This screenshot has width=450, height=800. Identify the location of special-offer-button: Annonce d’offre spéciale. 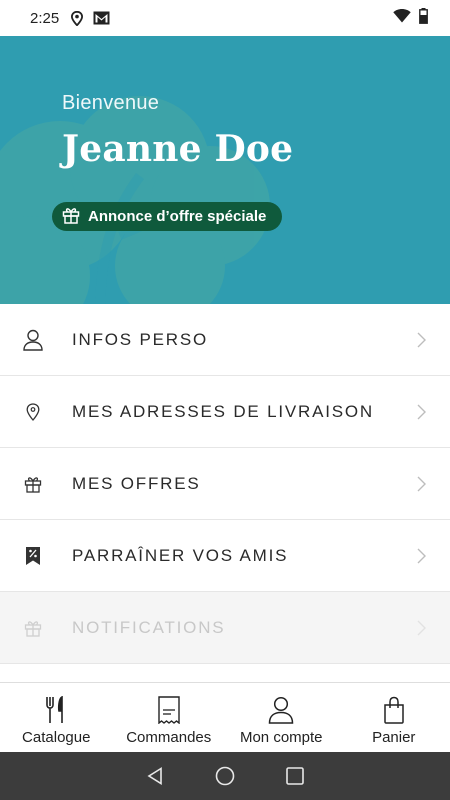
(167, 216).